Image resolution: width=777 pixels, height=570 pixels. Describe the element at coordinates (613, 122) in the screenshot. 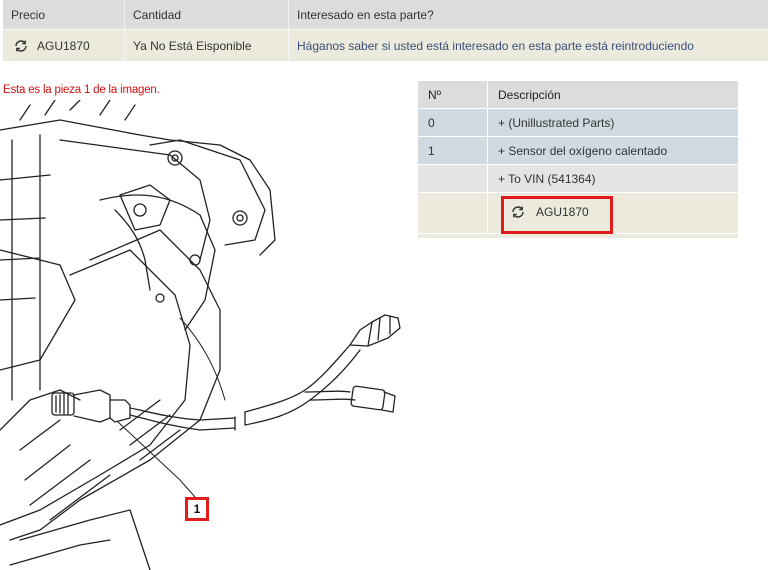

I see `row-desc-link: + (Unillustrated Parts)` at that location.